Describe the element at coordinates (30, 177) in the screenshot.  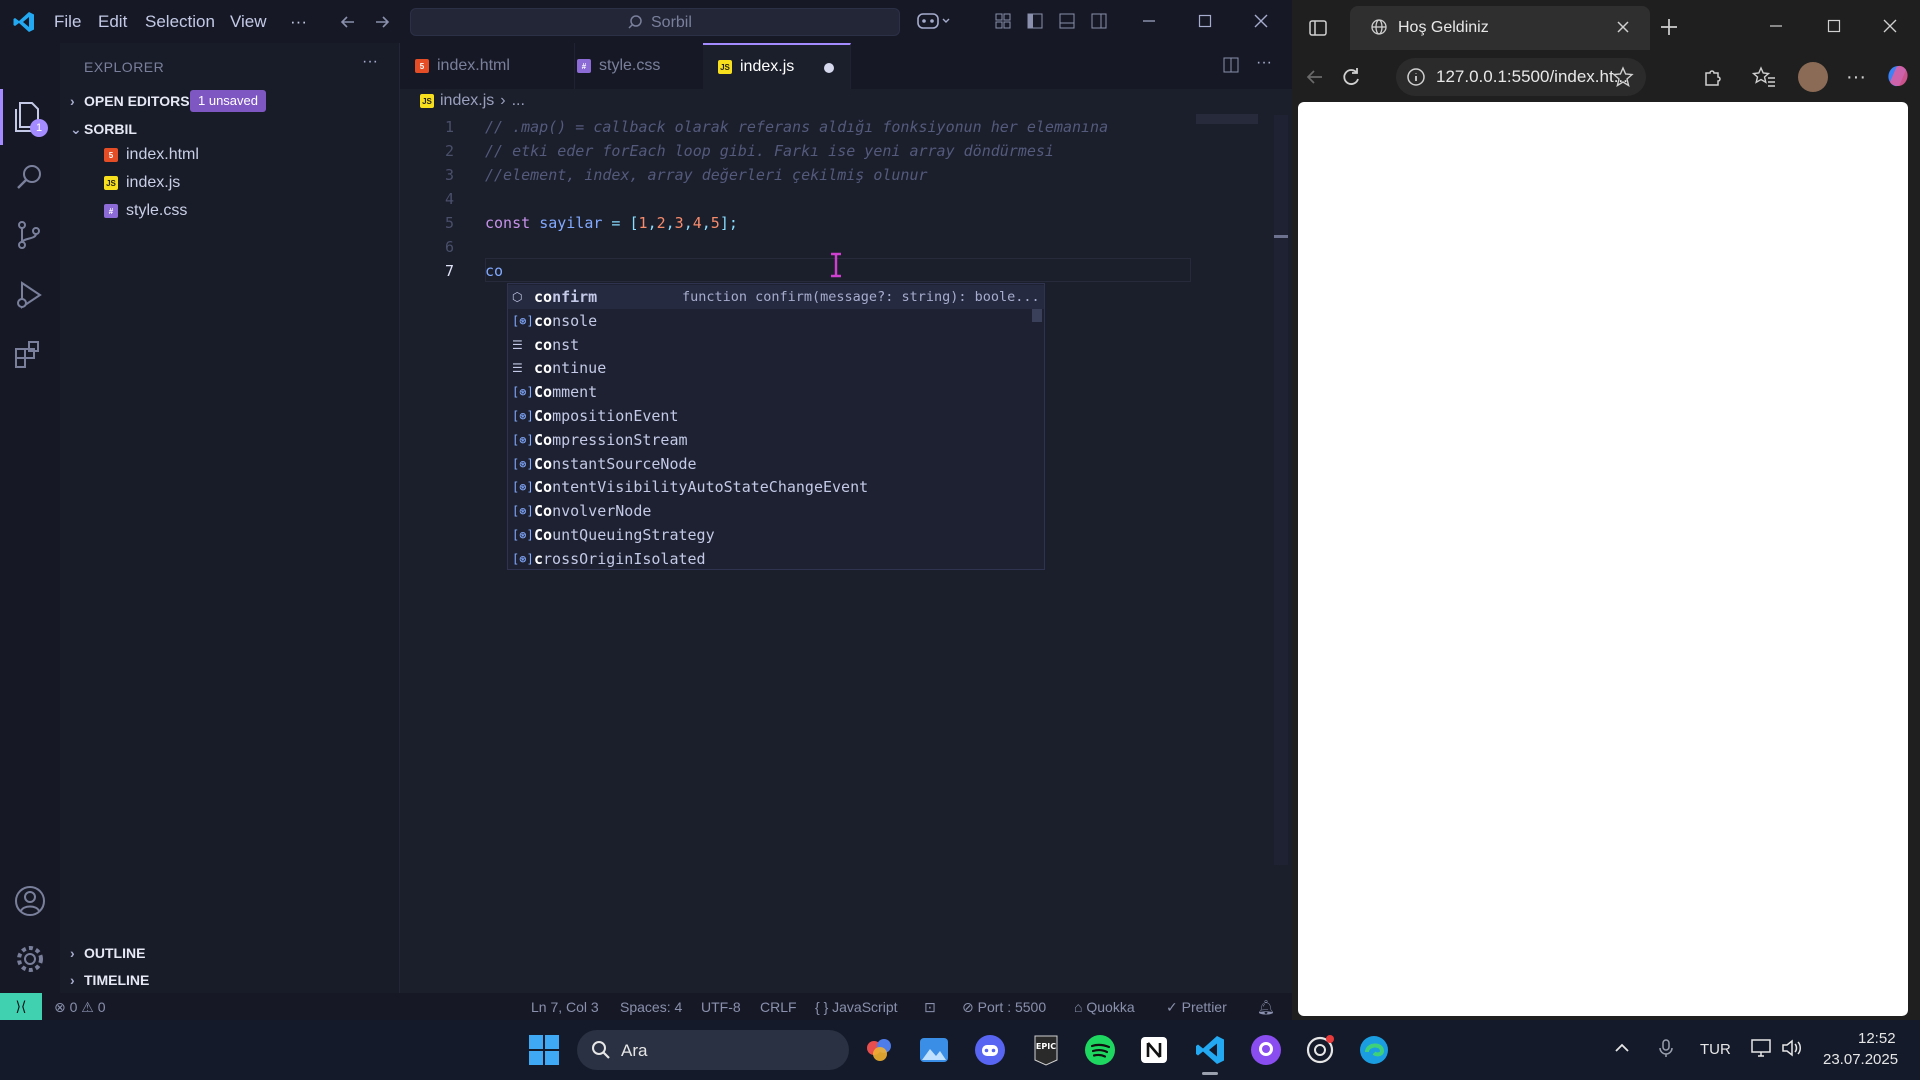
I see `search-icon` at that location.